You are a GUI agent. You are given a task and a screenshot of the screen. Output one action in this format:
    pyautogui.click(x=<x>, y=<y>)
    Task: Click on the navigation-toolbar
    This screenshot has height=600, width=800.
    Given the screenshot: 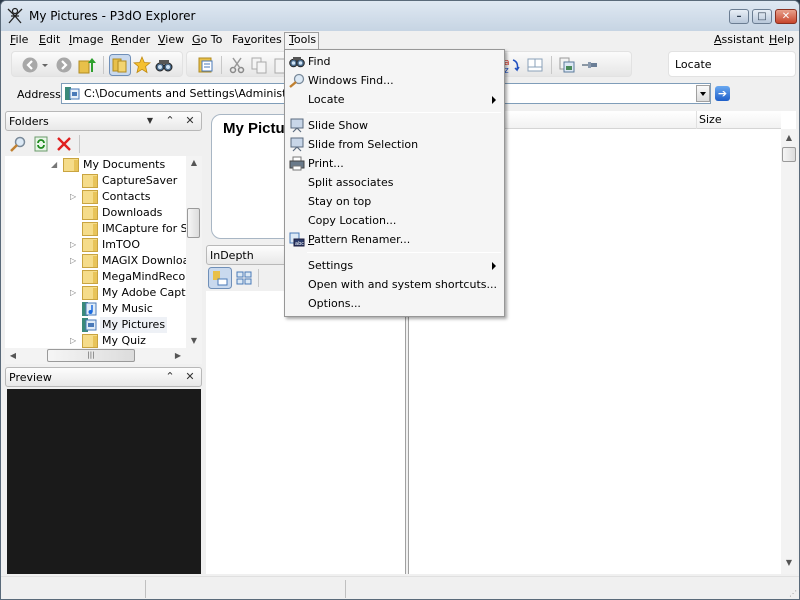 What is the action you would take?
    pyautogui.click(x=97, y=64)
    